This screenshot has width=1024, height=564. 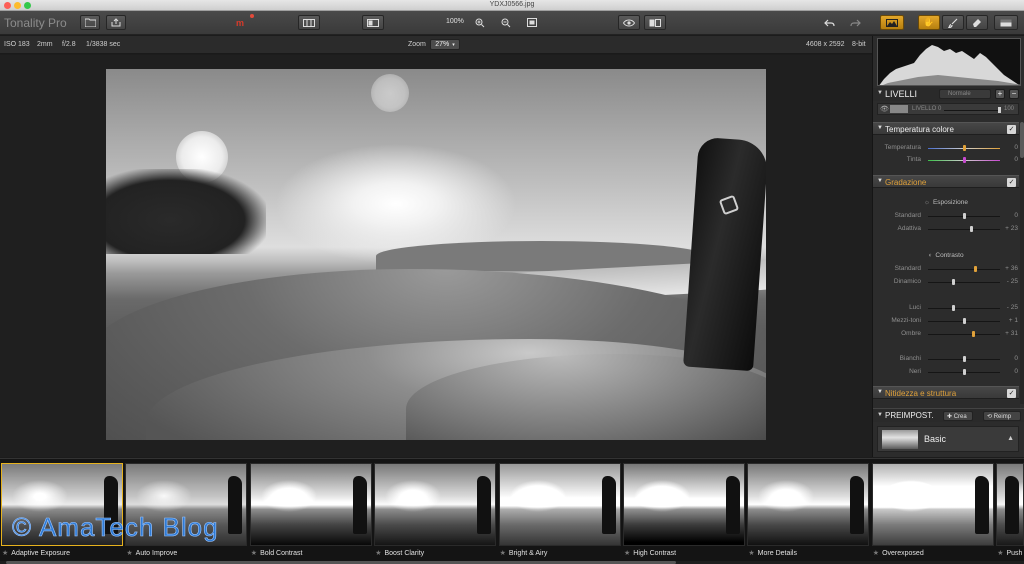 I want to click on preset-label: ★ Bright & Airy, so click(x=524, y=554).